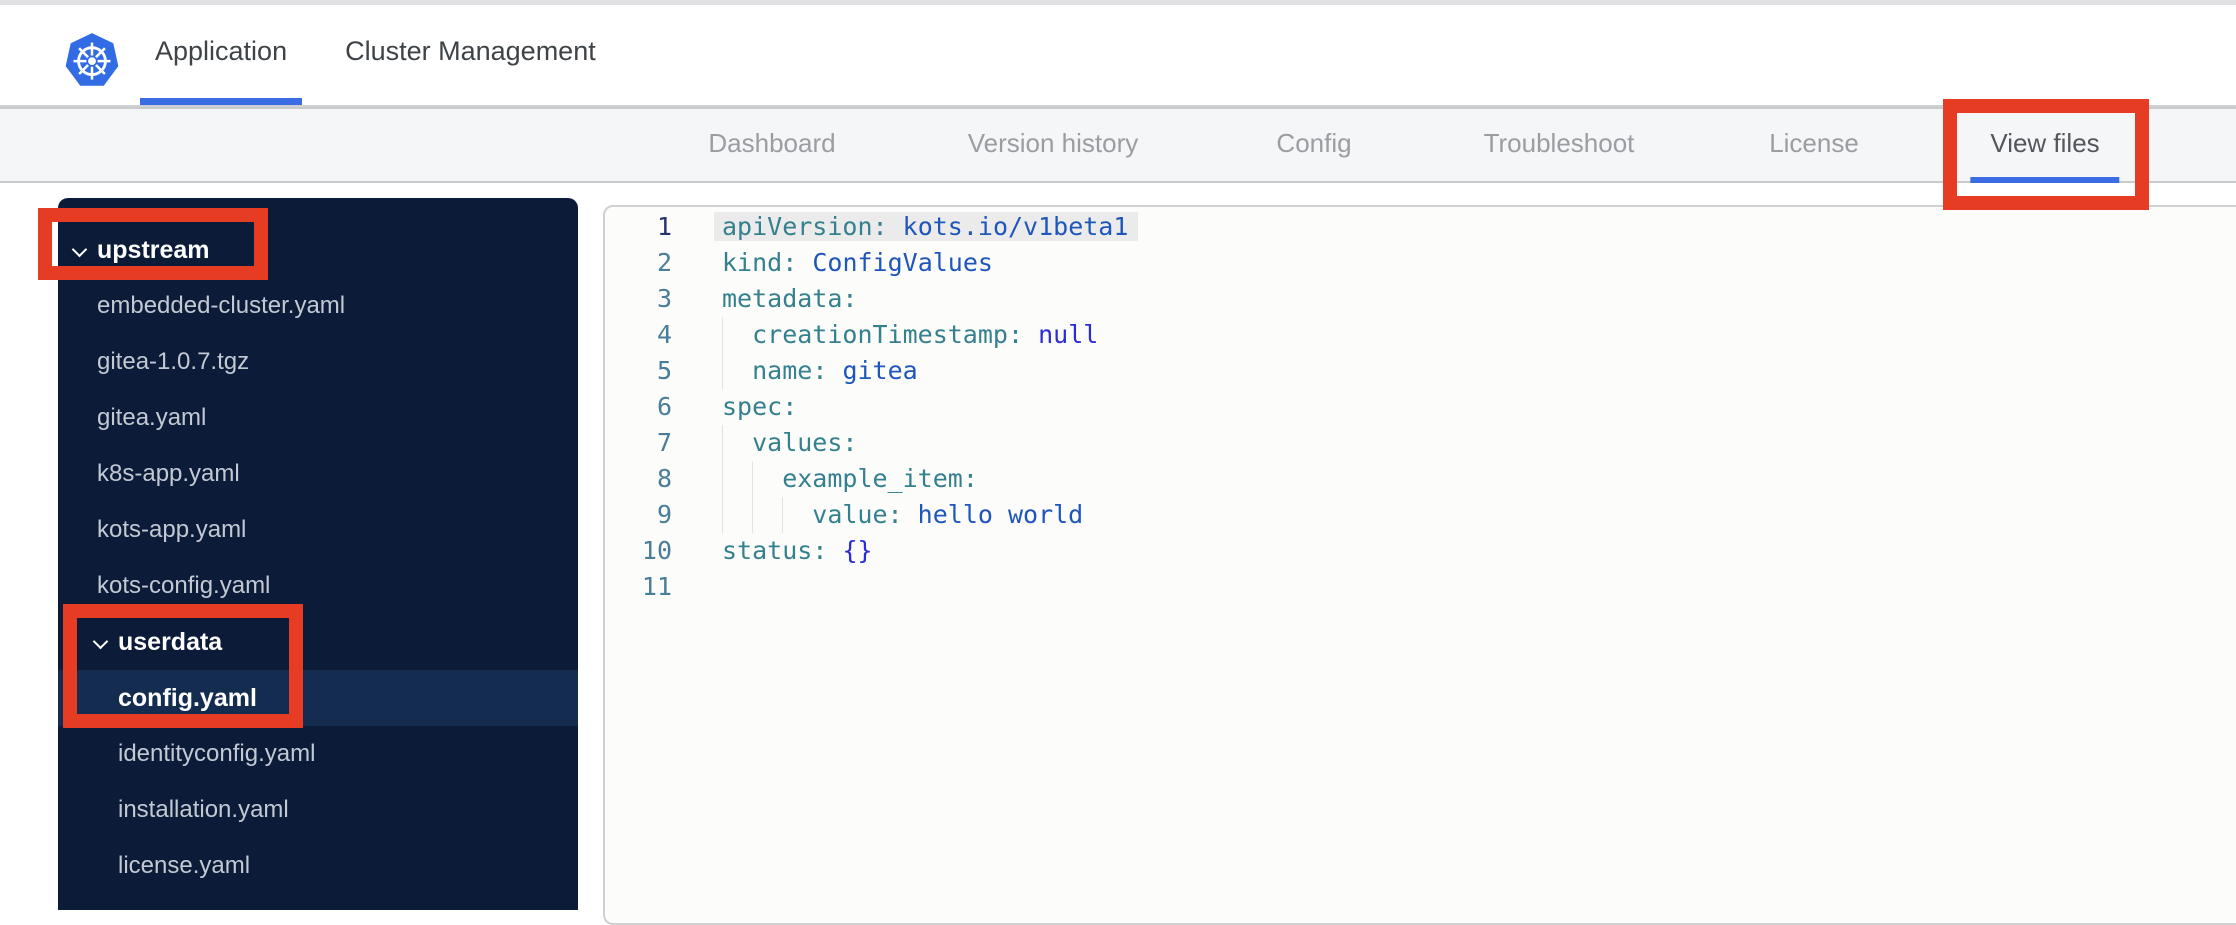  Describe the element at coordinates (771, 146) in the screenshot. I see `subnav-item-dashboard: Dashboard` at that location.